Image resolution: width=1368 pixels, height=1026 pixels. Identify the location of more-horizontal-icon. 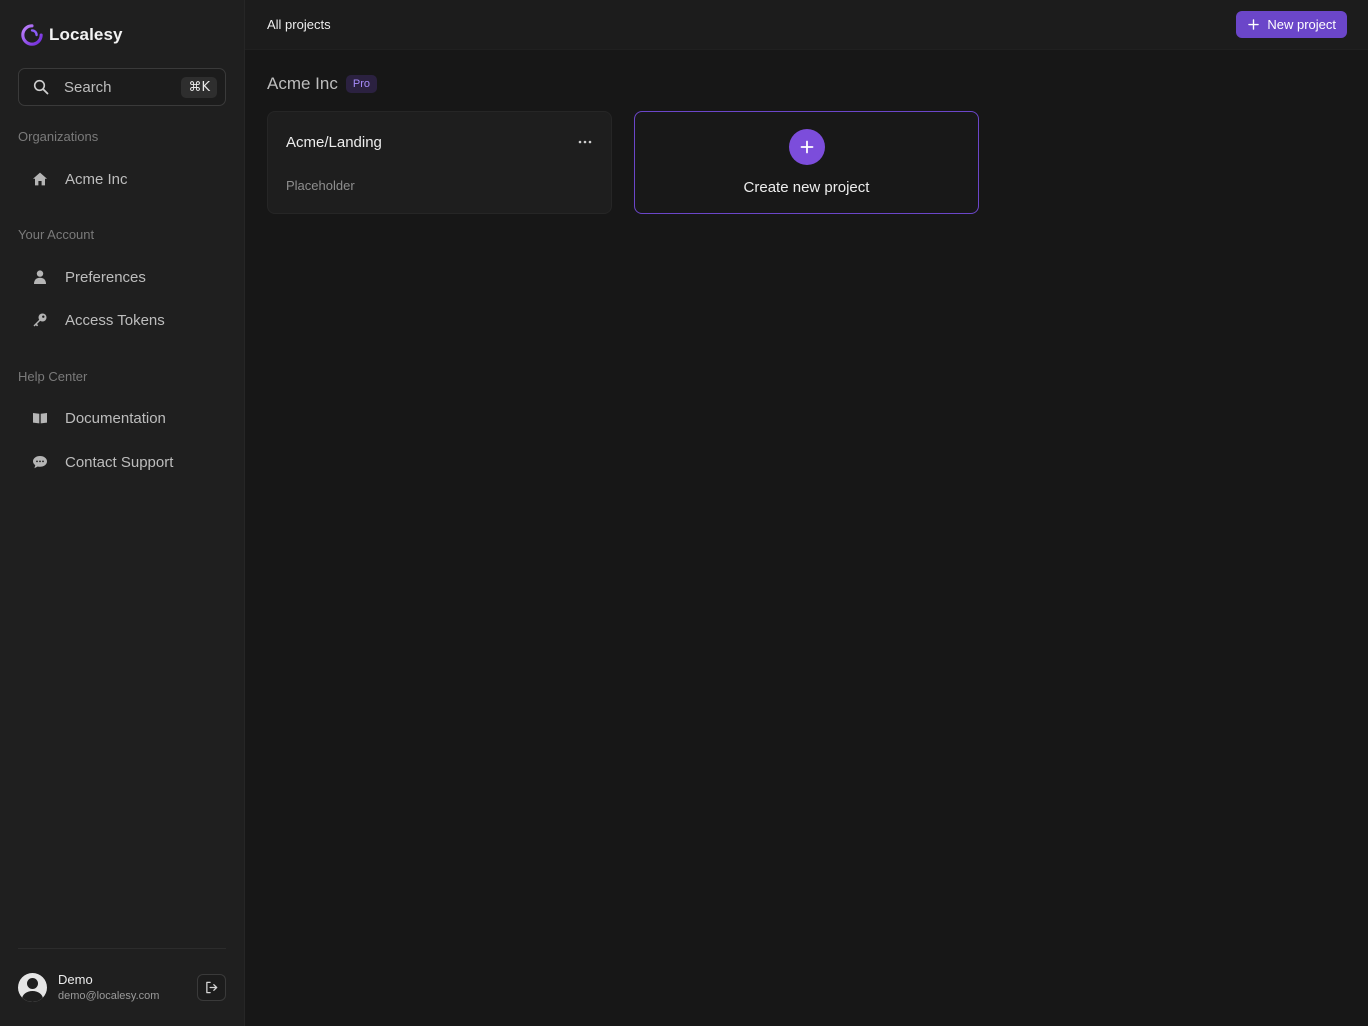
(585, 142).